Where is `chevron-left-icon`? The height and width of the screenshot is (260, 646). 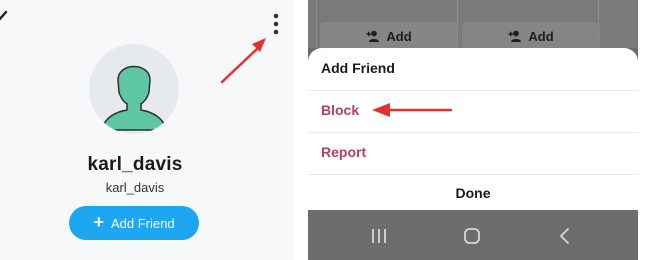
chevron-left-icon is located at coordinates (6, 20).